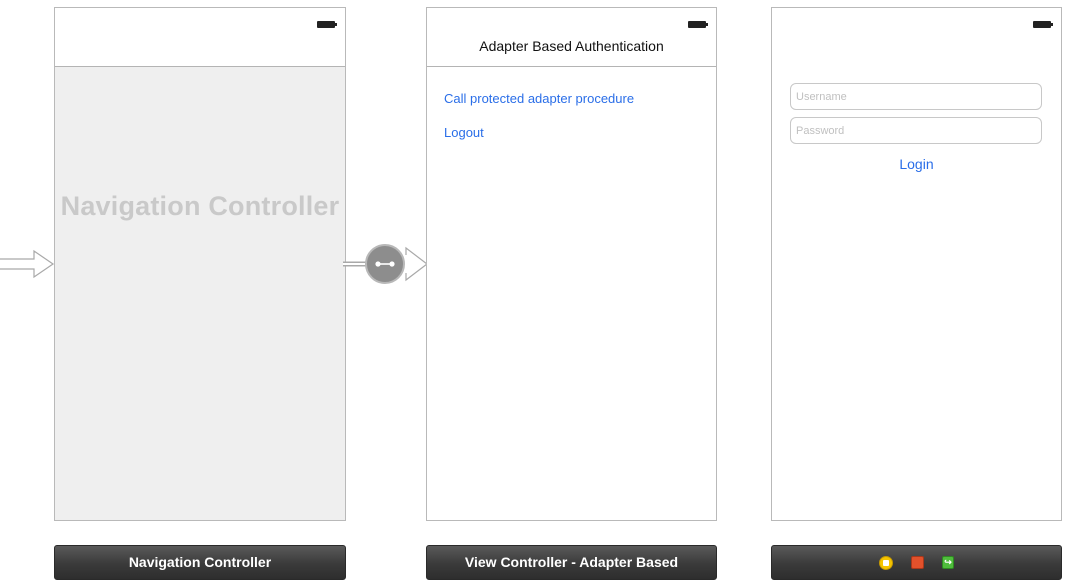  What do you see at coordinates (200, 562) in the screenshot?
I see `navigation-controller-dock: Navigation Controller` at bounding box center [200, 562].